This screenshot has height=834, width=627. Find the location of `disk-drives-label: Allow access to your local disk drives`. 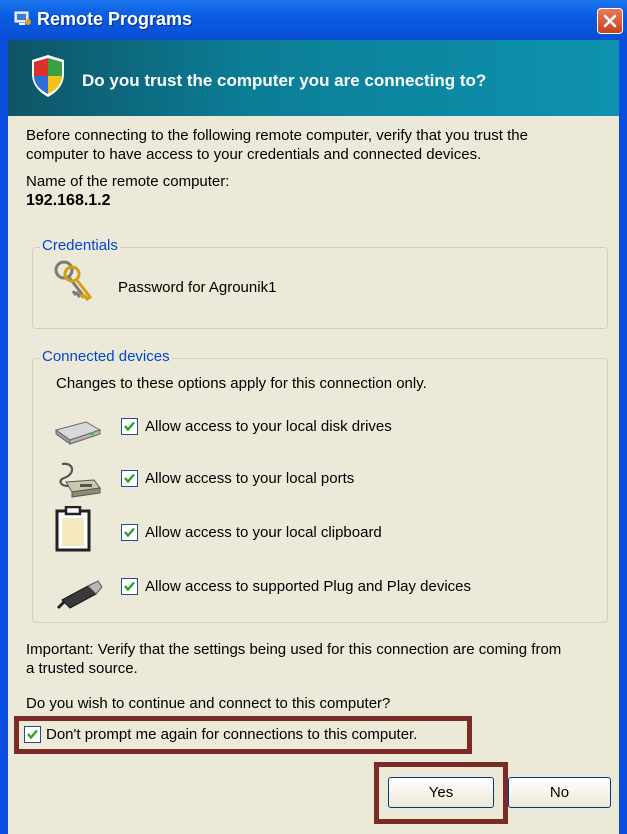

disk-drives-label: Allow access to your local disk drives is located at coordinates (268, 426).